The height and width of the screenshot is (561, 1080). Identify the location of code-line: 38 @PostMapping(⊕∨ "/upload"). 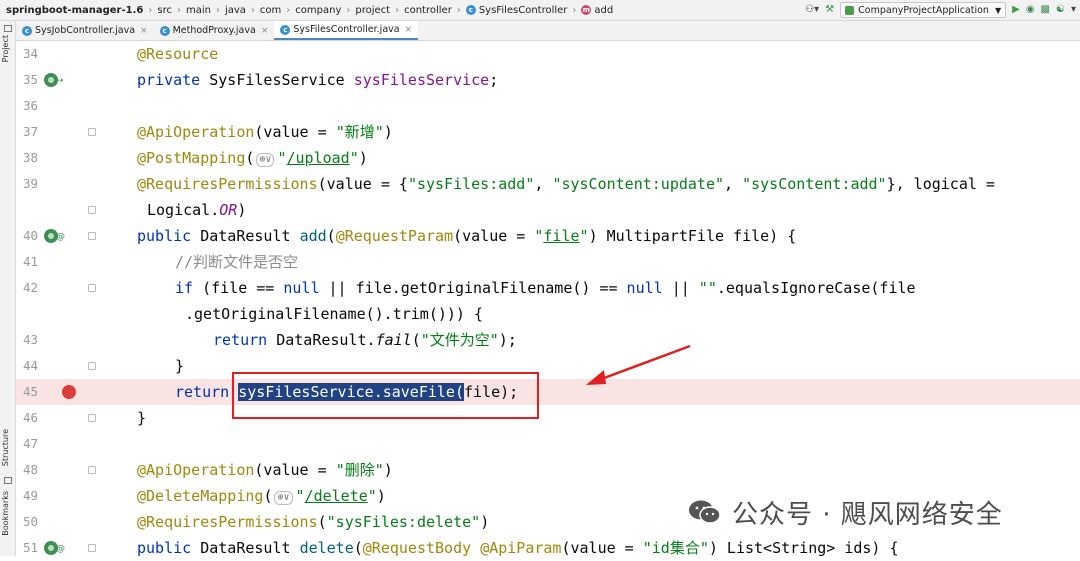
(548, 158).